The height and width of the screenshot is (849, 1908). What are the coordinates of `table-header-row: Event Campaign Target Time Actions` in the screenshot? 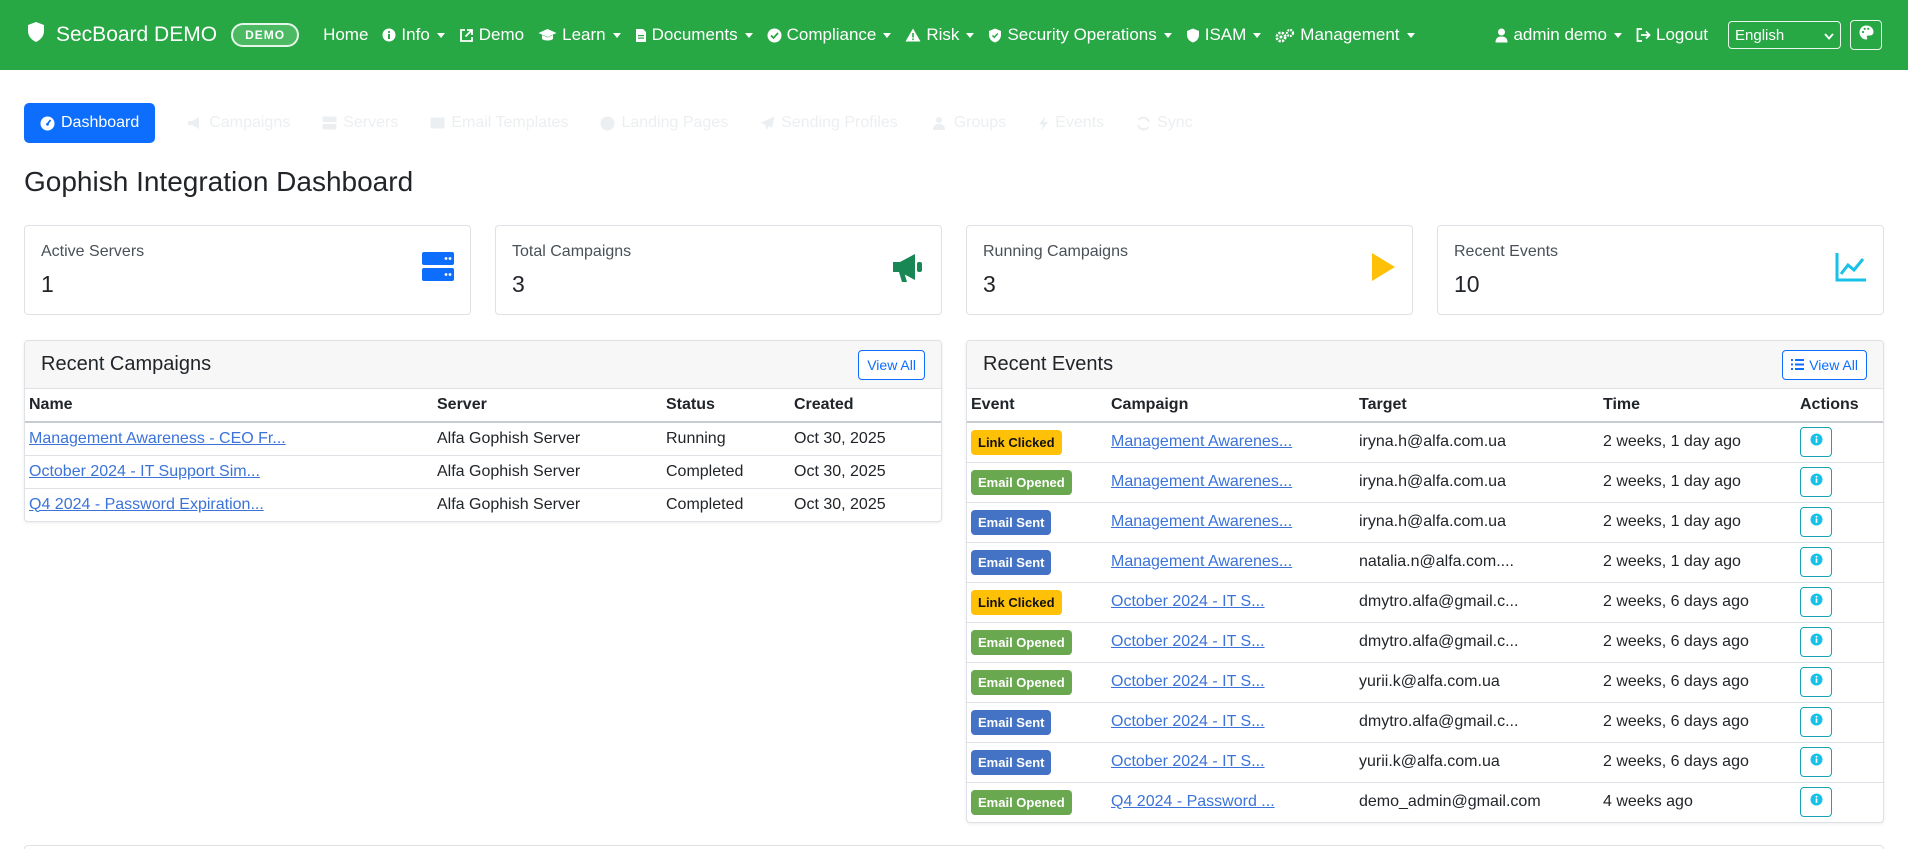 It's located at (1425, 406).